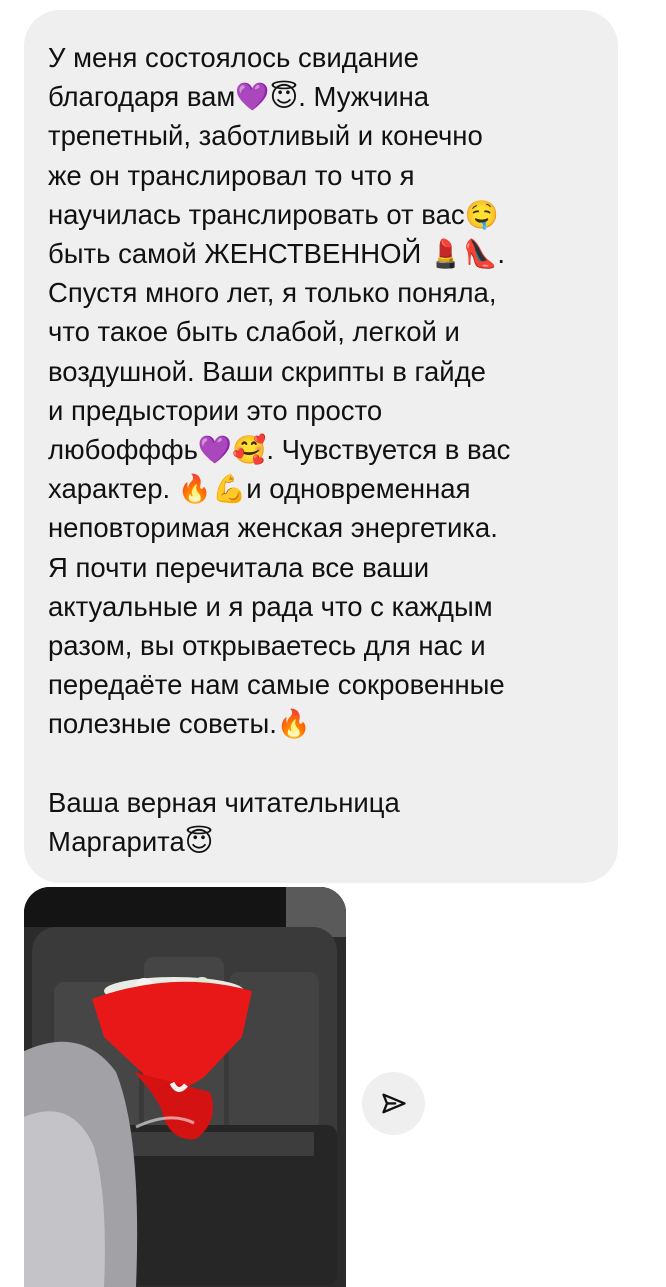 The width and height of the screenshot is (666, 1287). Describe the element at coordinates (267, 371) in the screenshot. I see `message-line: воздушной. Ваши скрипты в гайде` at that location.